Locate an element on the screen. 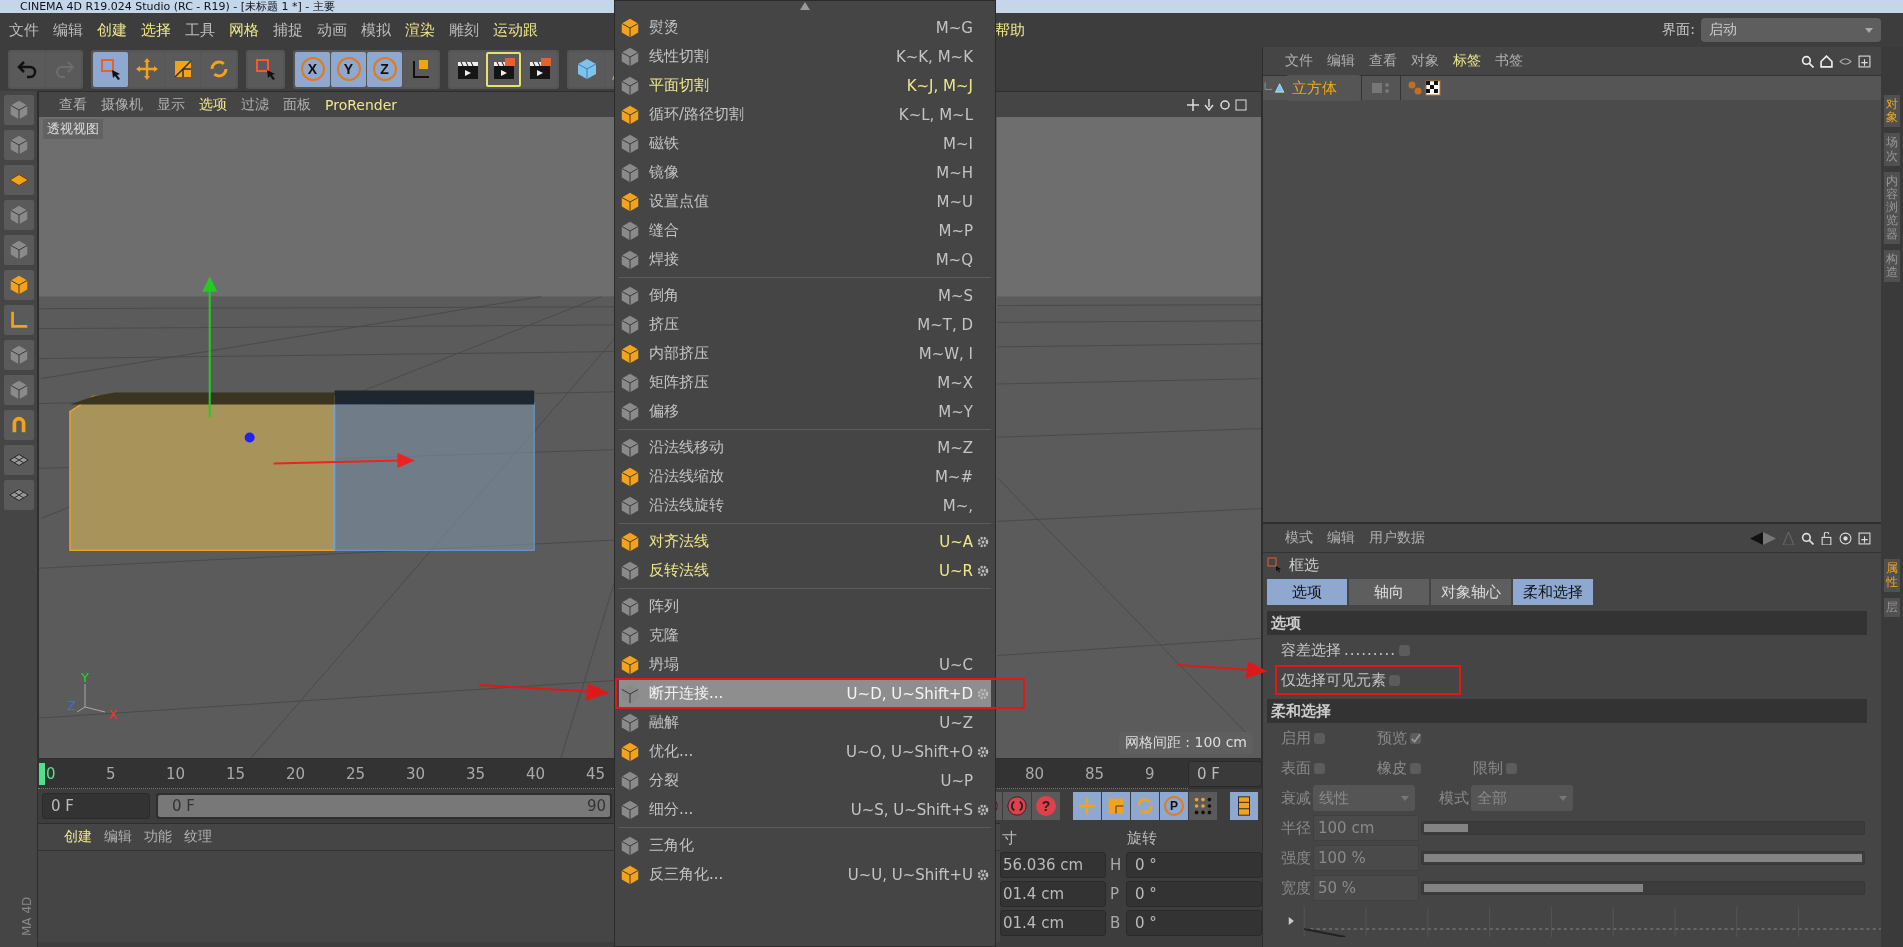 The height and width of the screenshot is (947, 1903). rotation-header: 旋转 is located at coordinates (1142, 838).